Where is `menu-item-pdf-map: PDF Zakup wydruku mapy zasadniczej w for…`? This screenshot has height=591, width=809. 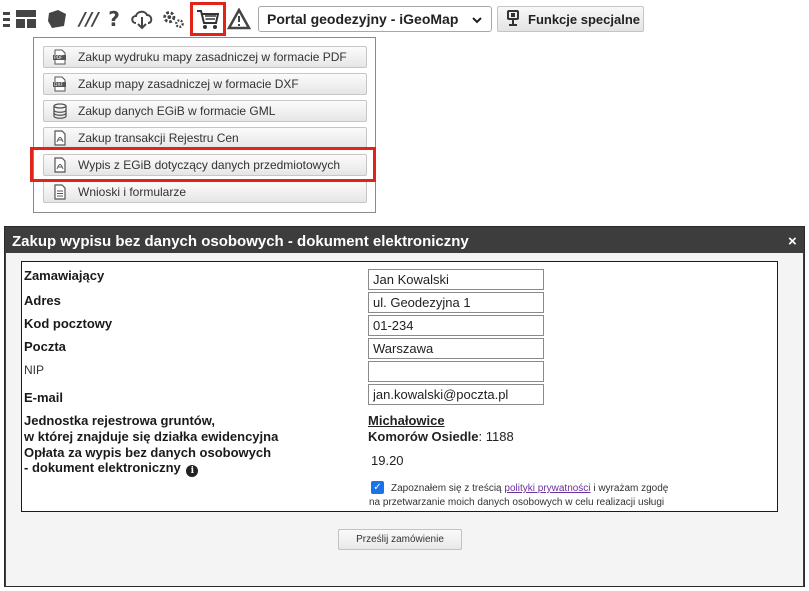
menu-item-pdf-map: PDF Zakup wydruku mapy zasadniczej w for… is located at coordinates (205, 57).